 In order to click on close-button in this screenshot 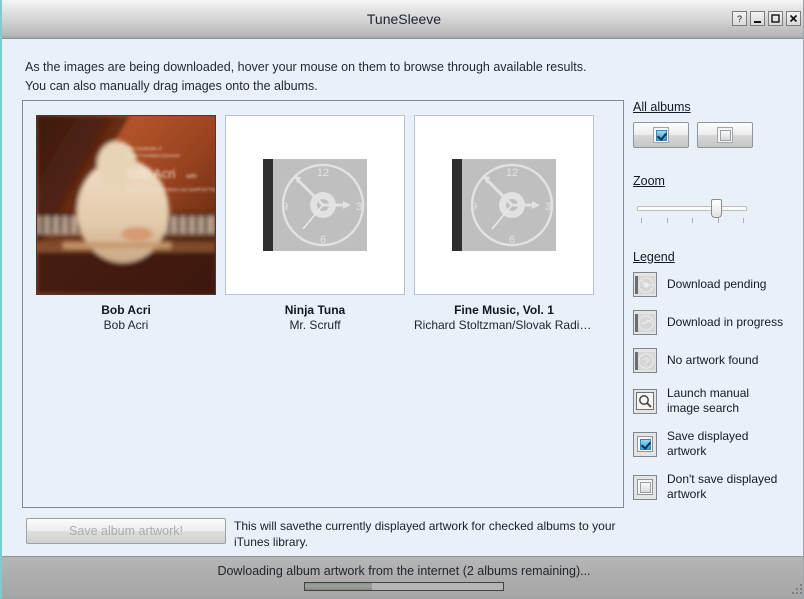, I will do `click(793, 18)`.